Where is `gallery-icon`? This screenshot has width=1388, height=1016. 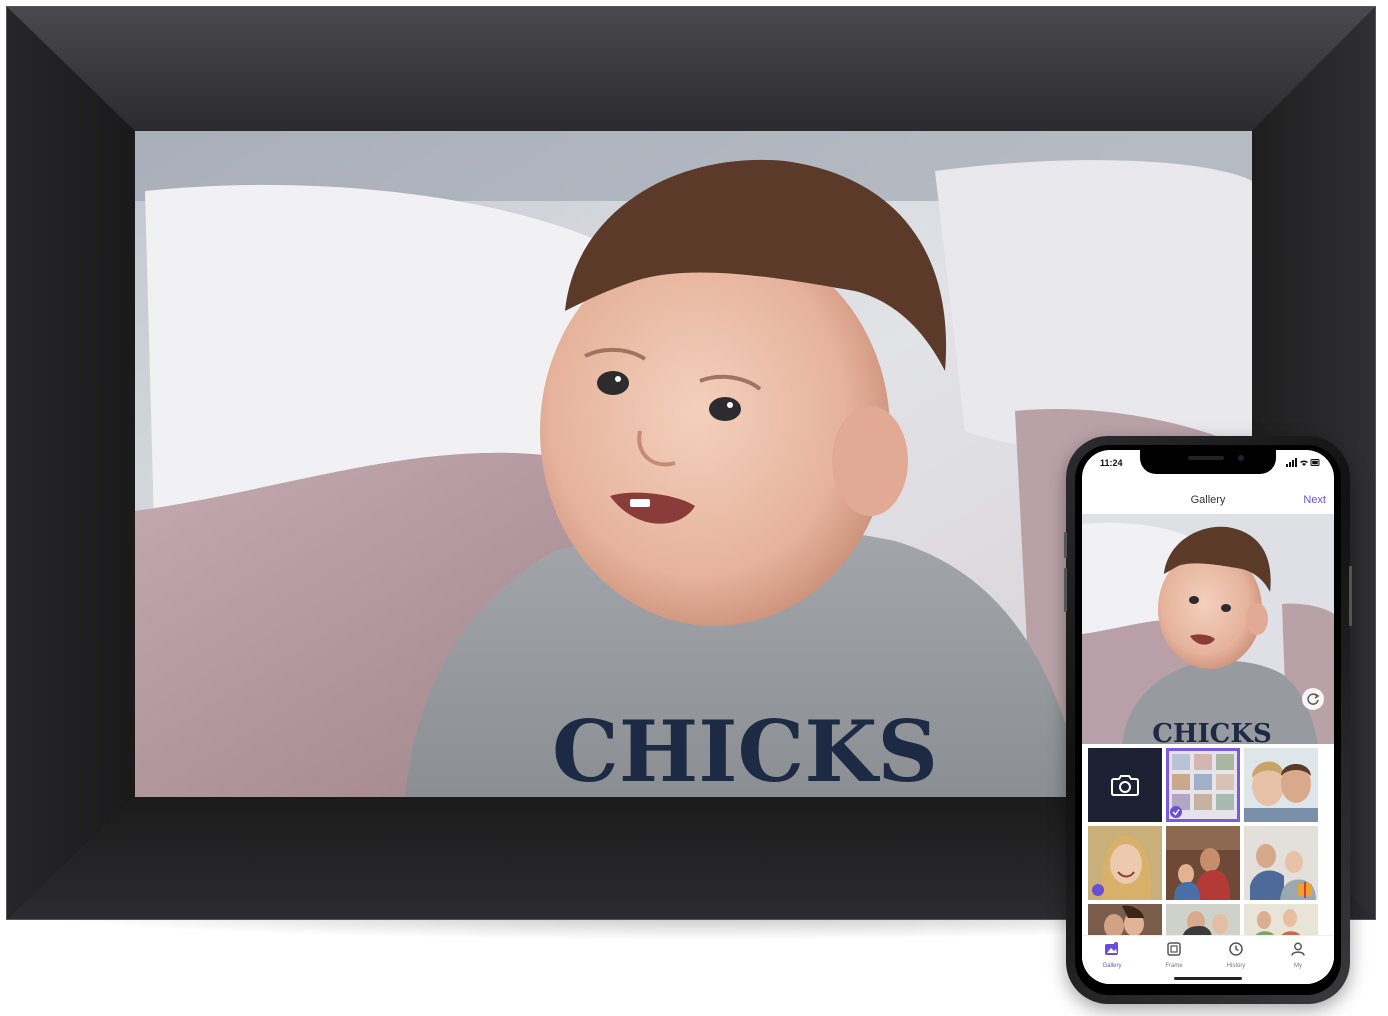
gallery-icon is located at coordinates (1111, 948).